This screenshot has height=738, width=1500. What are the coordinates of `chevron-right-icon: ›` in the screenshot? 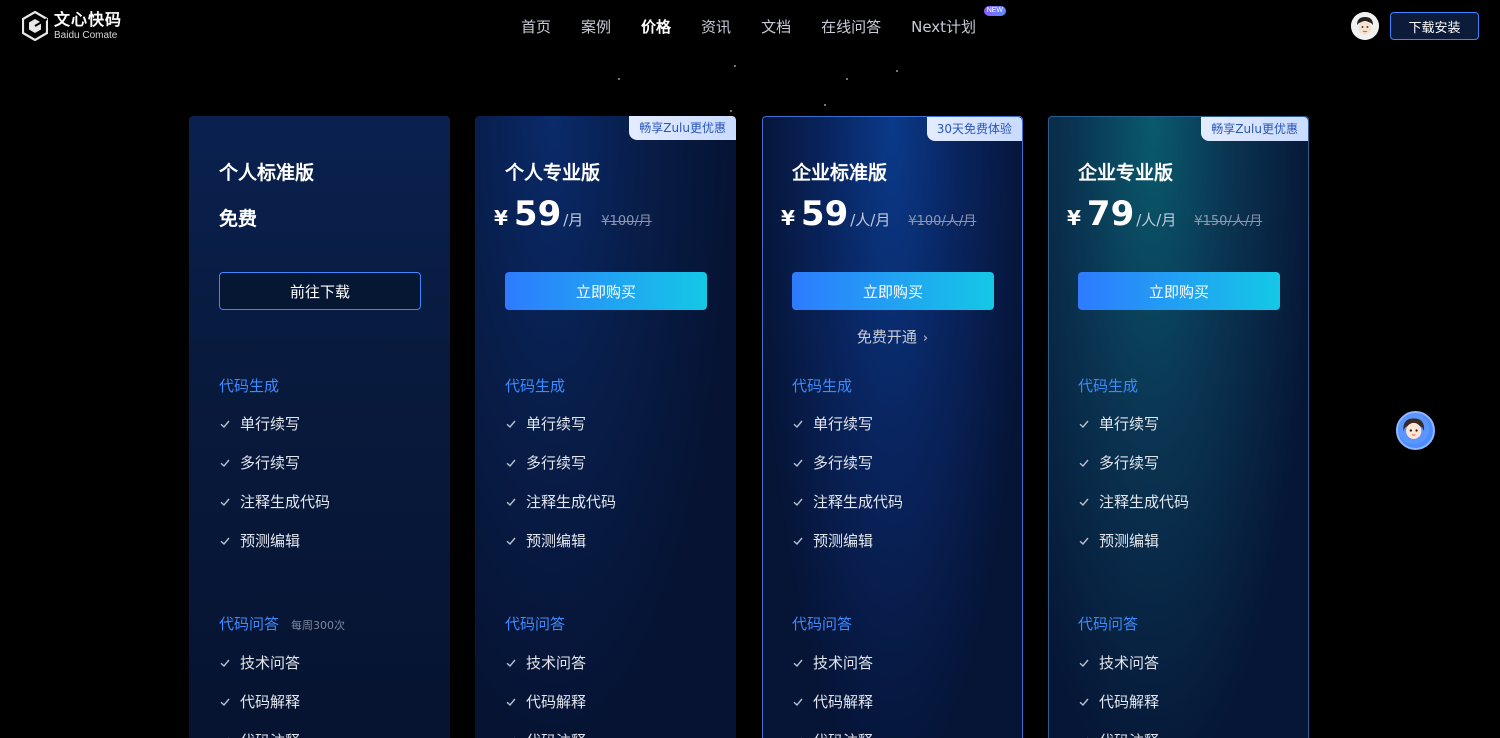 It's located at (925, 338).